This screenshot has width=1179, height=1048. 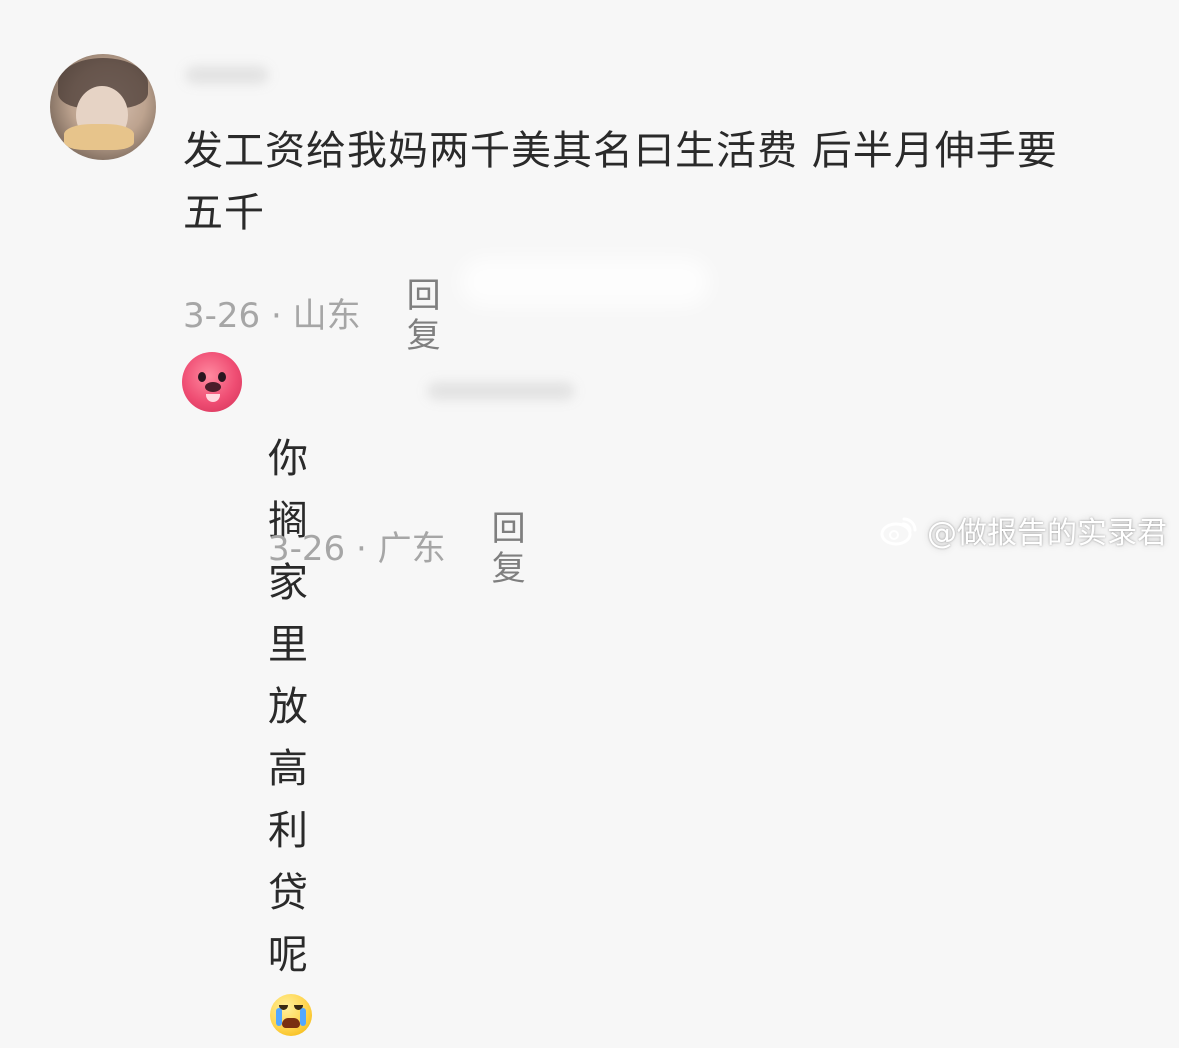 I want to click on emoji-mouth-icon, so click(x=291, y=1023).